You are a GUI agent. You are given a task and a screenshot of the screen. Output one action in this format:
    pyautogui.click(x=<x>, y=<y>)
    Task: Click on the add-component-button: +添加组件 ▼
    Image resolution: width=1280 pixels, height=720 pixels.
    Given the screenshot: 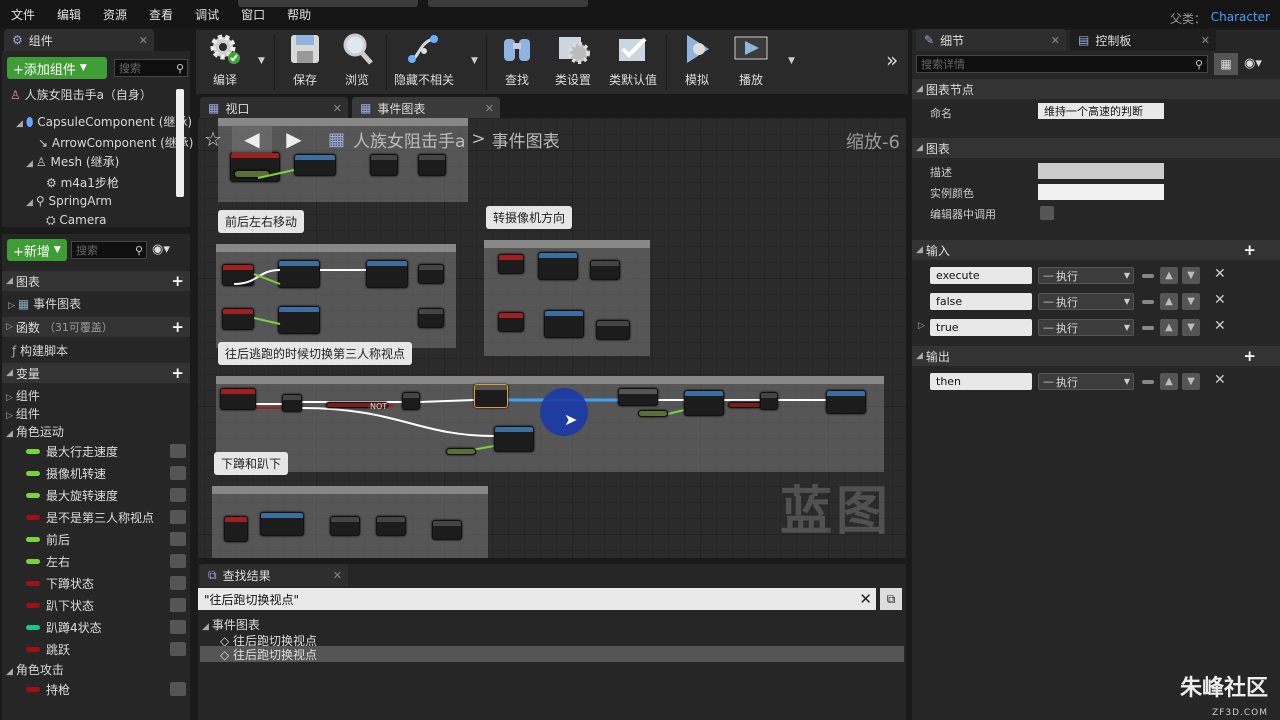 What is the action you would take?
    pyautogui.click(x=57, y=68)
    